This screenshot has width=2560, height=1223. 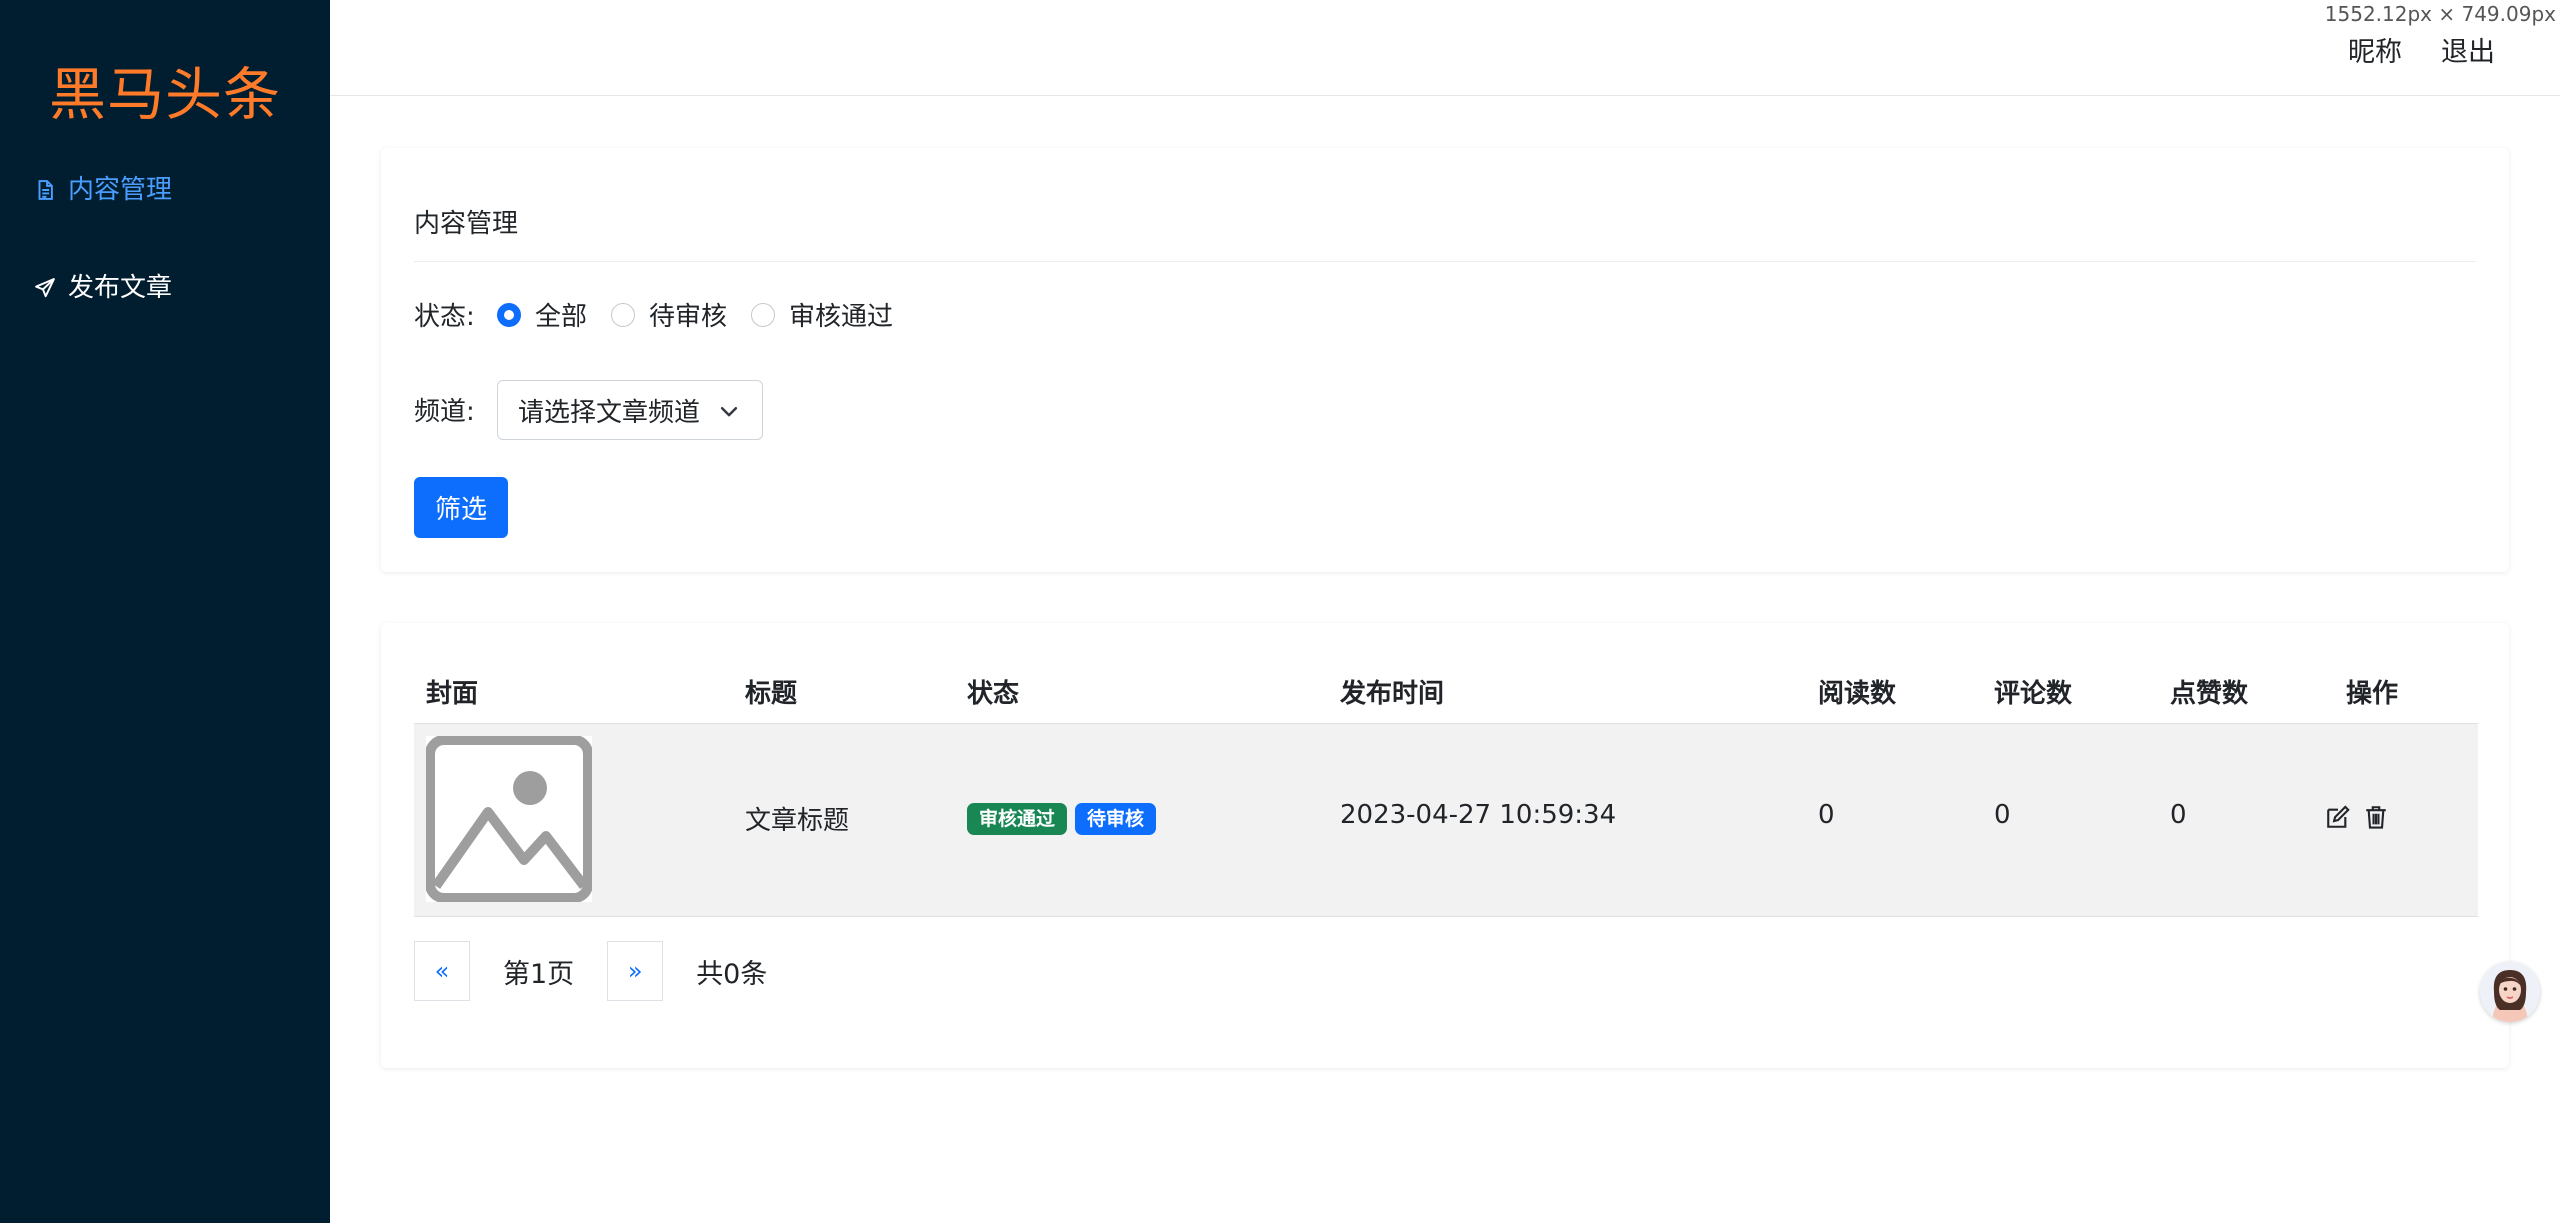 I want to click on table-header: 封面 标题 状态 发布时间 阅读数 评论数 点赞数 操作, so click(x=1446, y=693).